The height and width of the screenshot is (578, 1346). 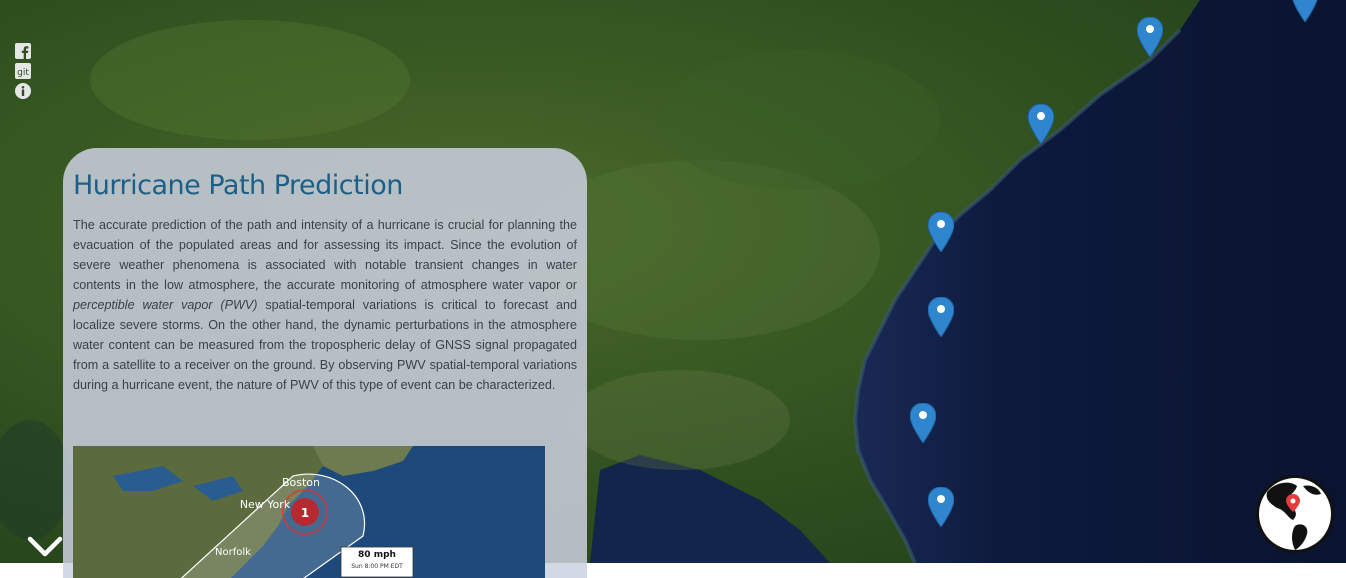 I want to click on svg-text: git, so click(x=23, y=73).